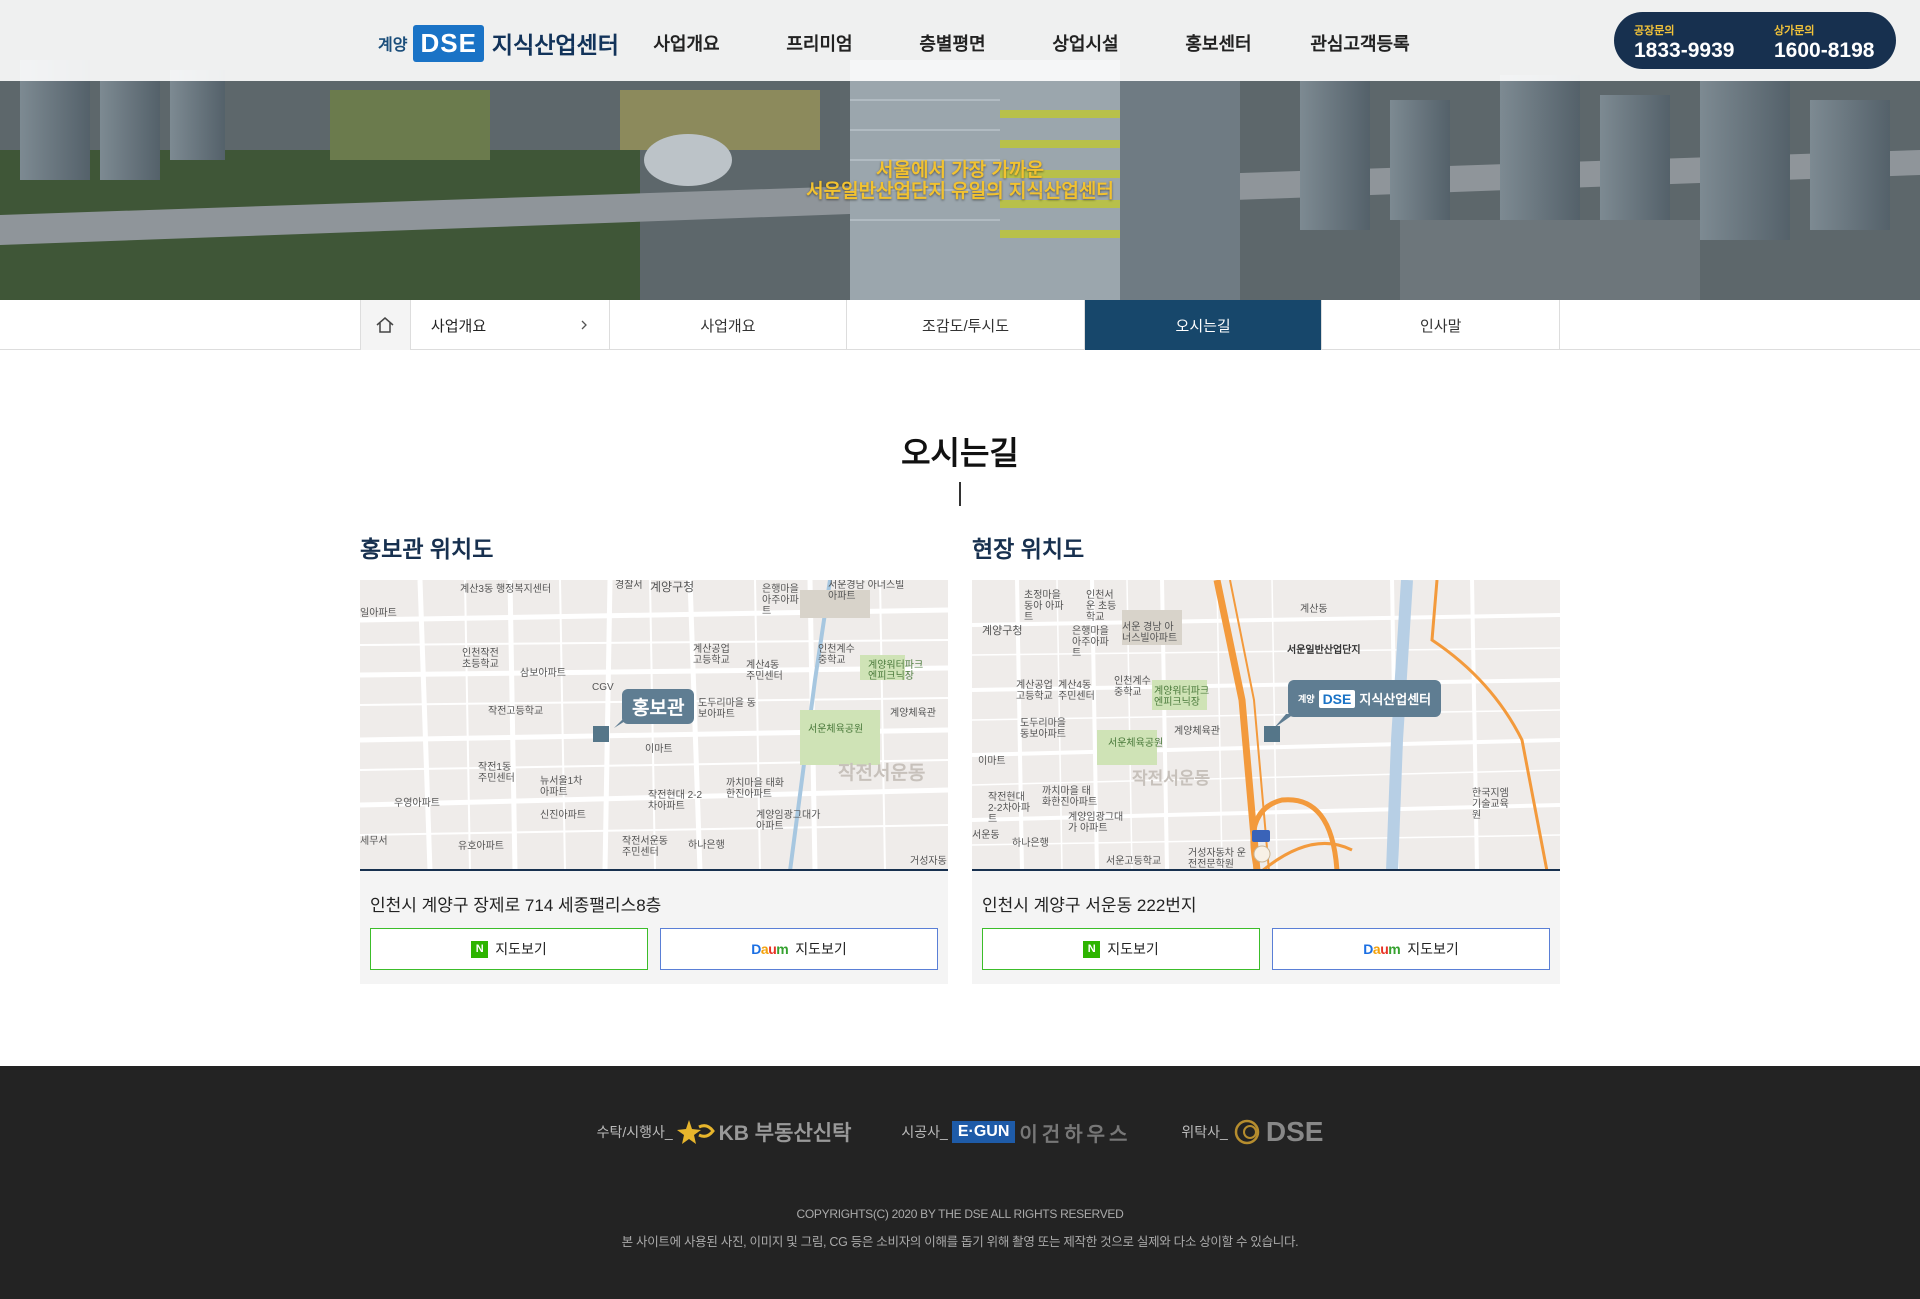 The image size is (1920, 1299). I want to click on map-label: 계산3동 행정복지센터, so click(506, 589).